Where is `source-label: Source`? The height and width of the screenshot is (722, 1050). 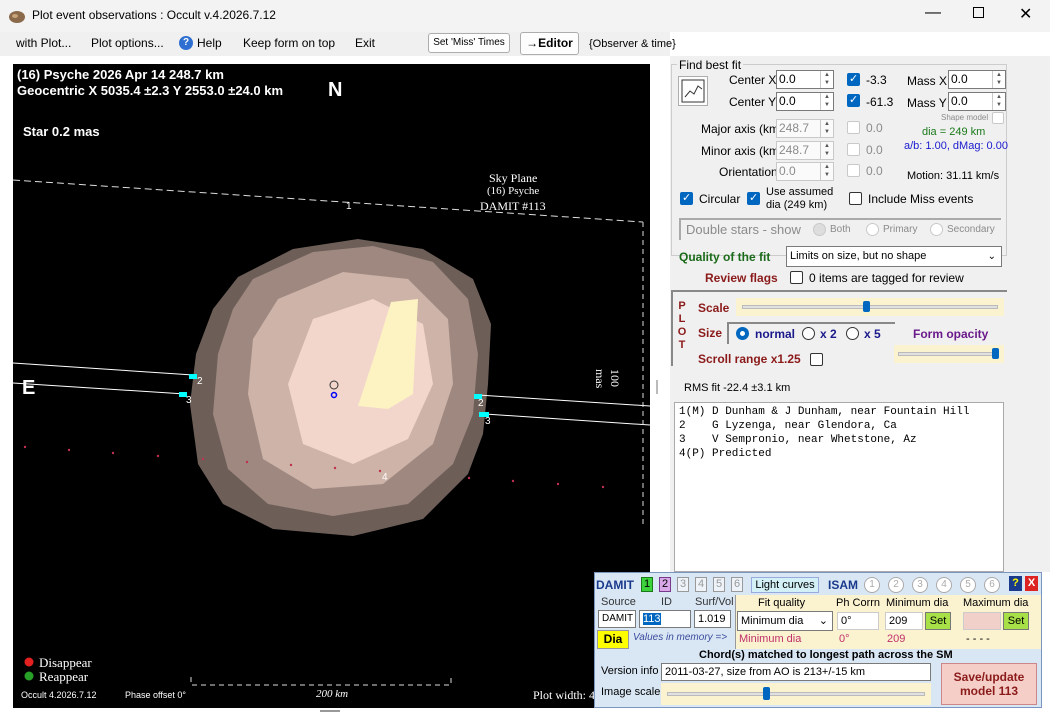 source-label: Source is located at coordinates (618, 602).